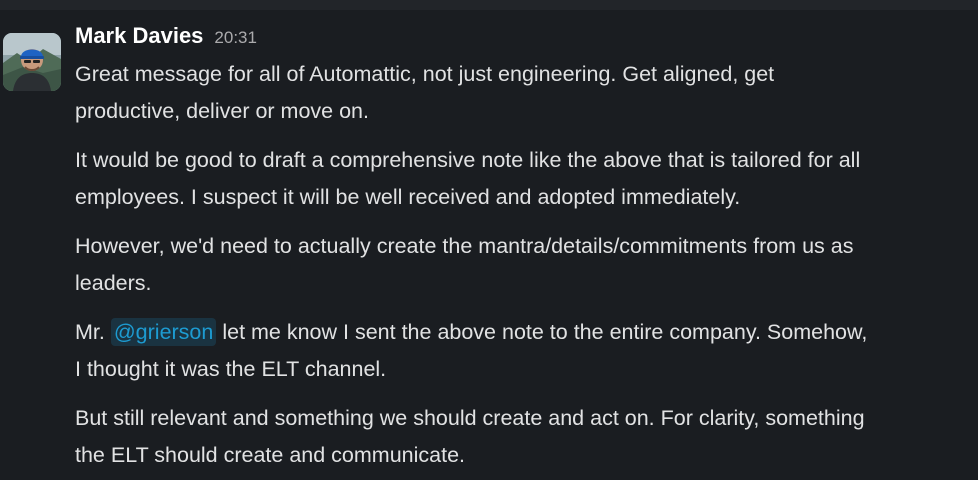 This screenshot has width=978, height=480. I want to click on paragraph-text: Mr., so click(93, 332).